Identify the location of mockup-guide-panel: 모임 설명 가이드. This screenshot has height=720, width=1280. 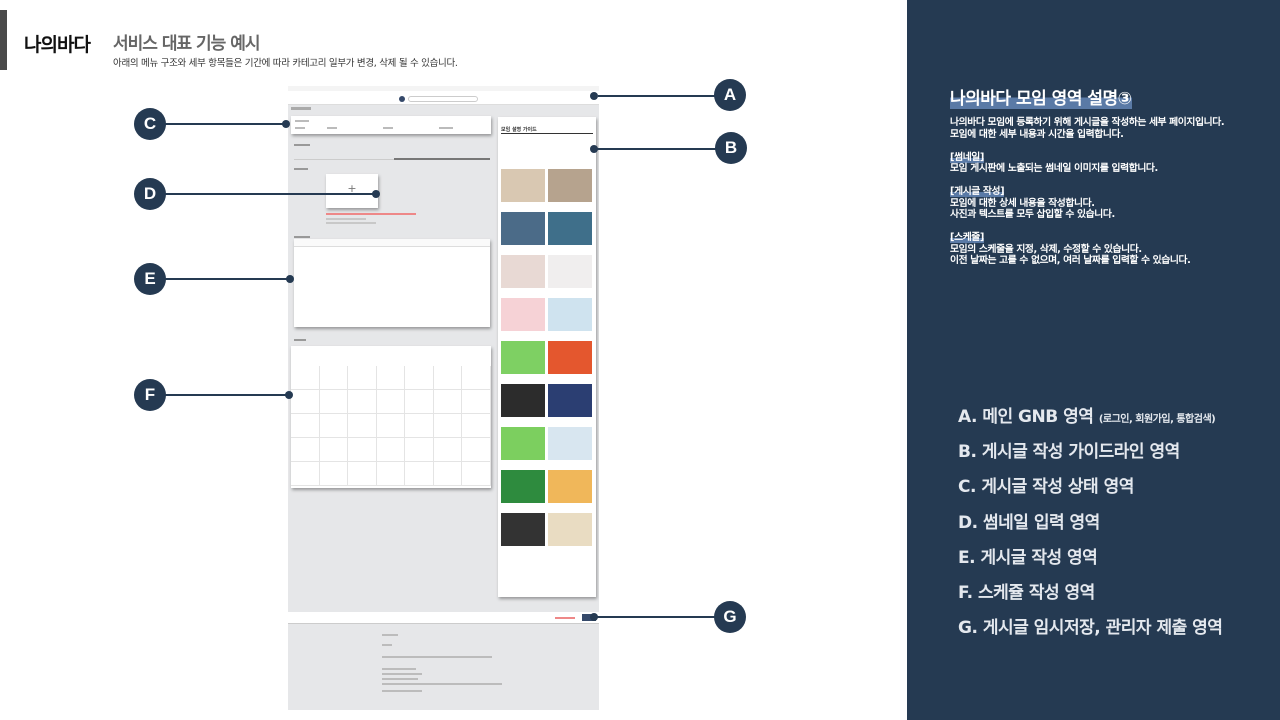
(547, 357).